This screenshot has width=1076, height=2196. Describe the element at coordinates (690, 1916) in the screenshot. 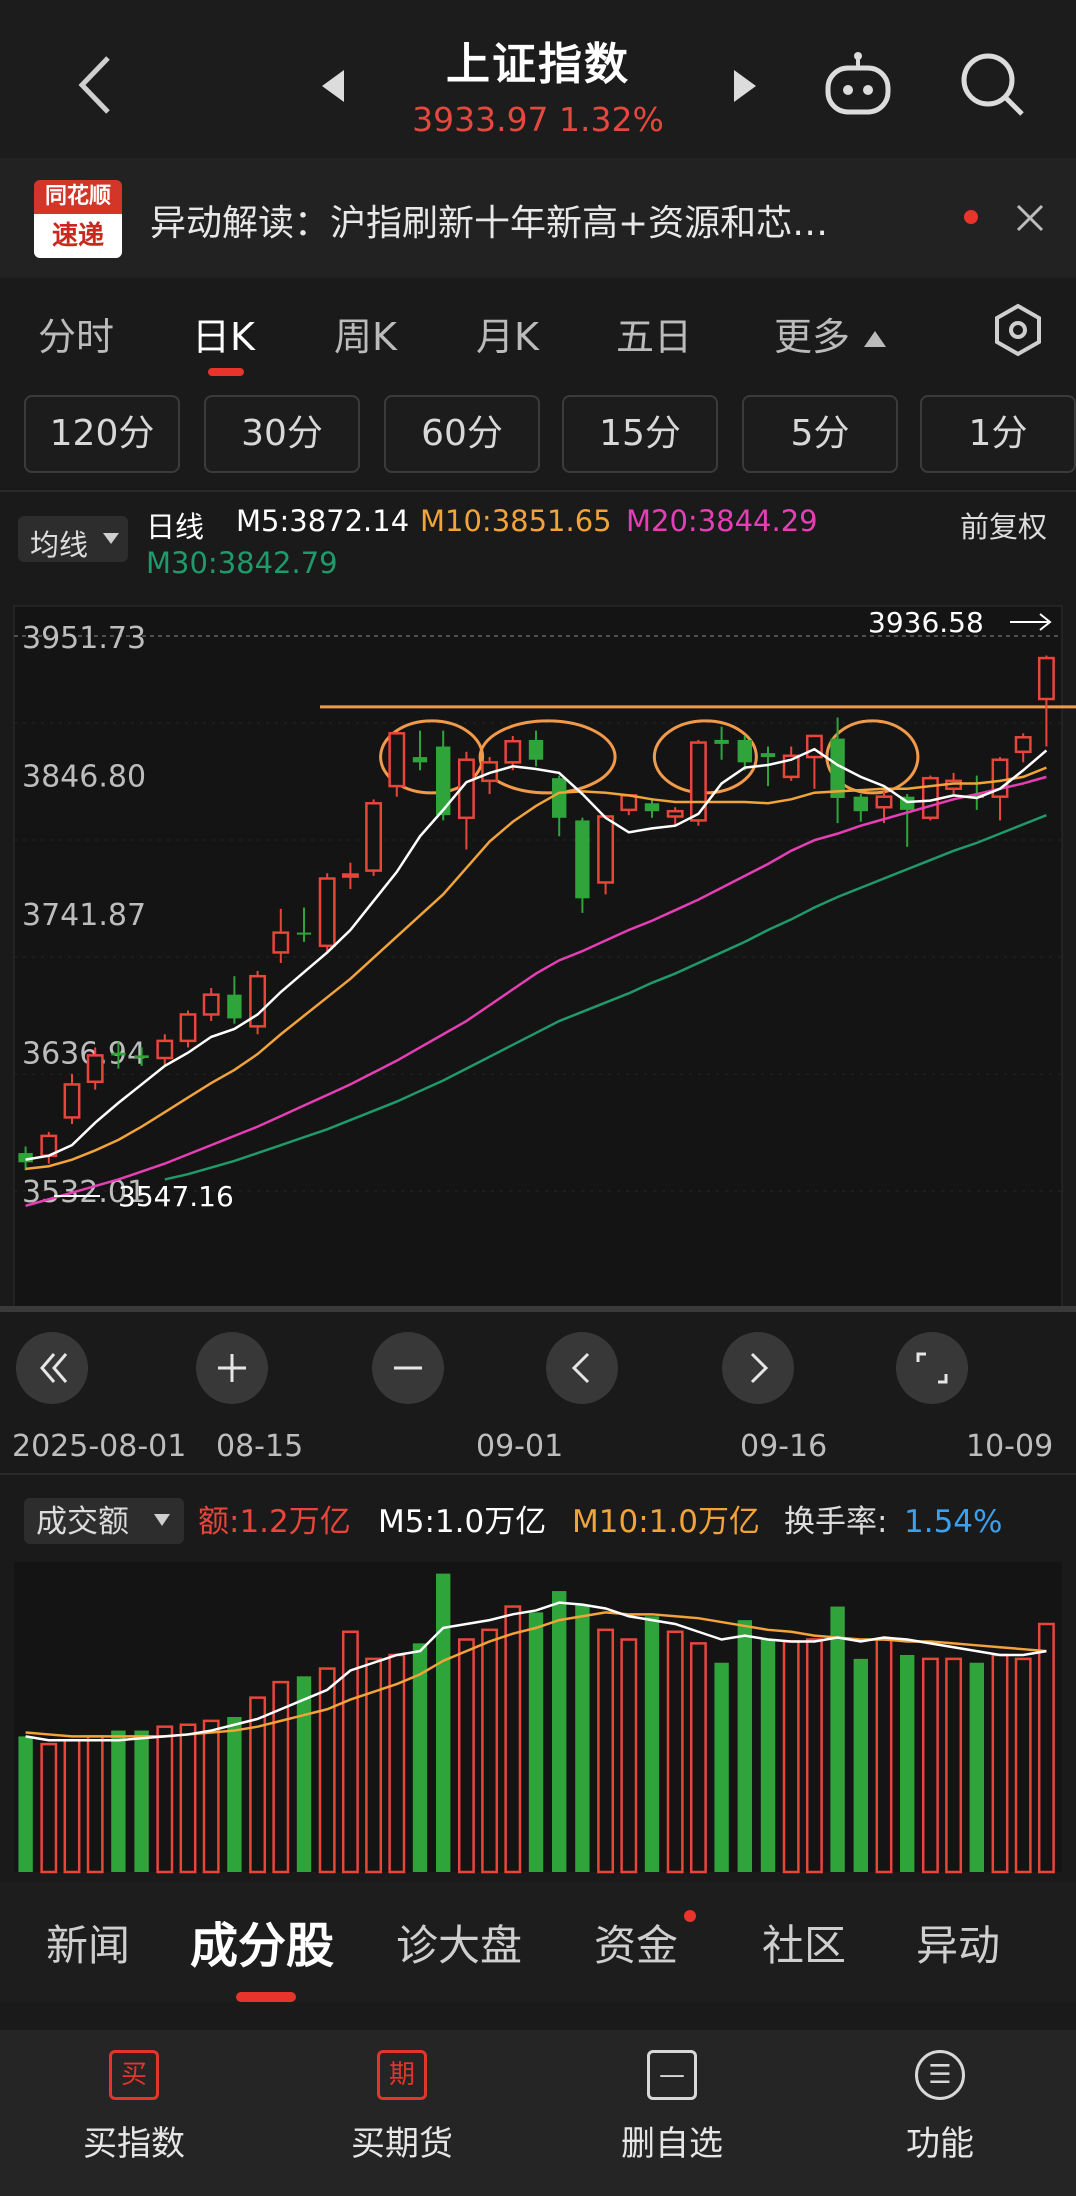

I see `funds-badge-dot` at that location.